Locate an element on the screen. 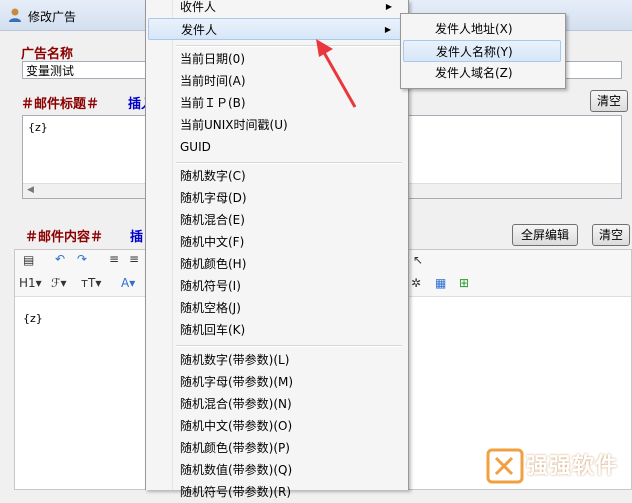 The height and width of the screenshot is (503, 632). menu-item-label: 收件人 is located at coordinates (198, 7).